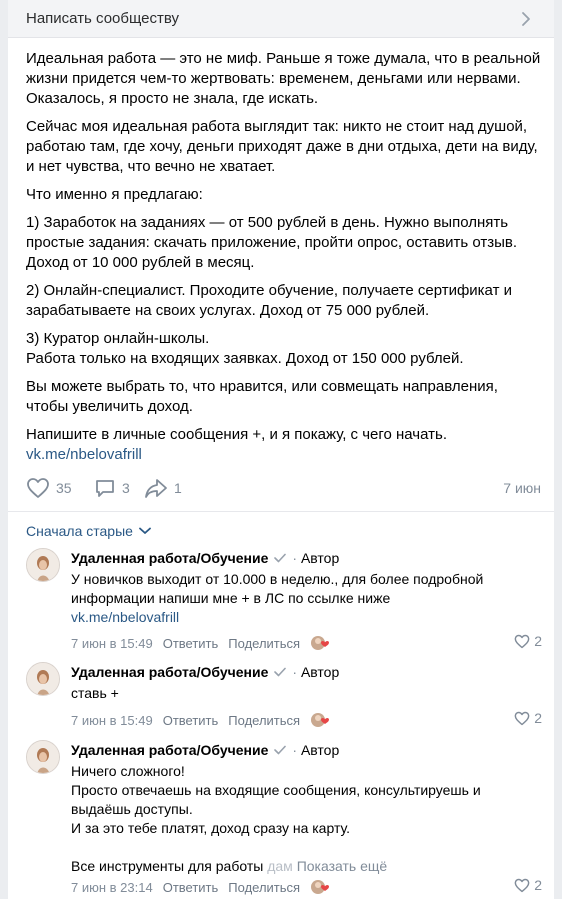 This screenshot has height=899, width=562. What do you see at coordinates (103, 18) in the screenshot?
I see `message-community-label: Написать сообществу` at bounding box center [103, 18].